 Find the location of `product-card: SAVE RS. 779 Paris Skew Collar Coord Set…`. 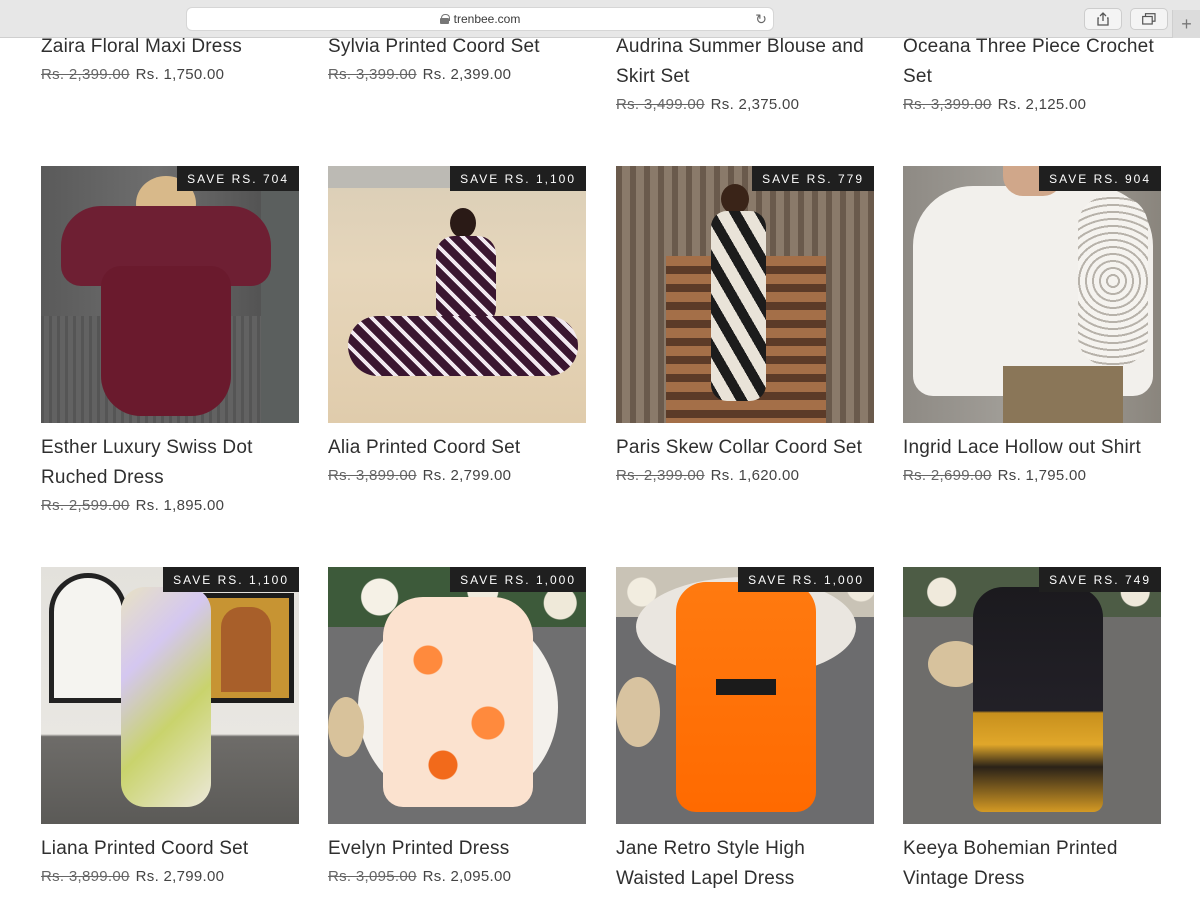

product-card: SAVE RS. 779 Paris Skew Collar Coord Set… is located at coordinates (745, 325).